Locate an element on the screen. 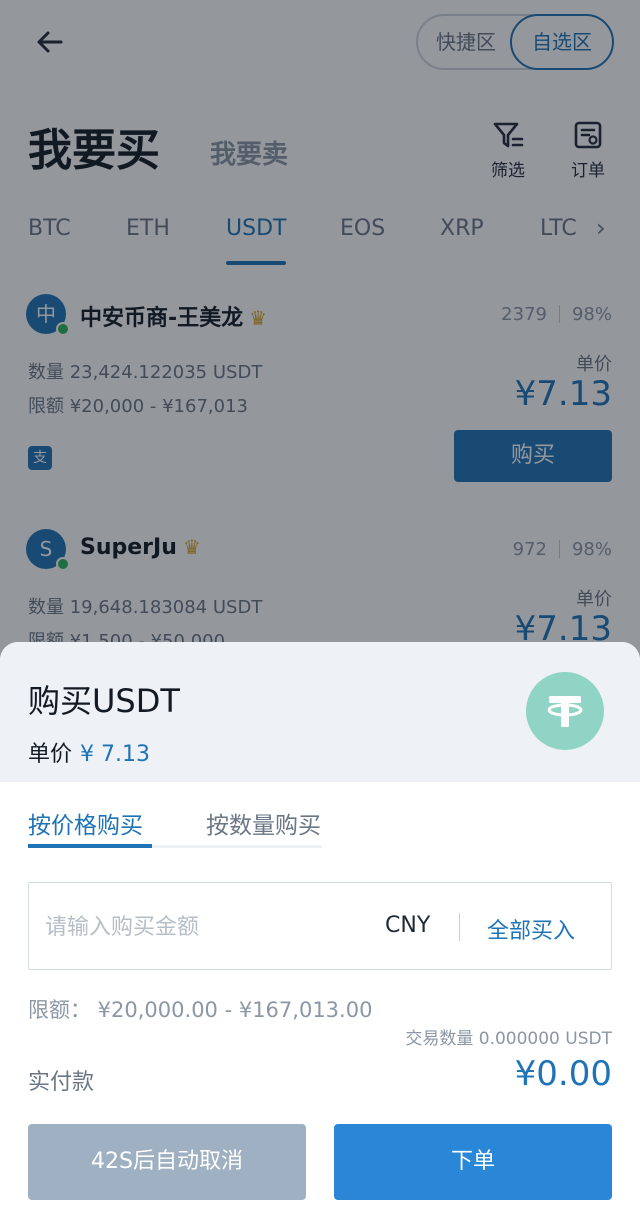 Image resolution: width=640 pixels, height=1227 pixels. sheet-header: 购买USDT 单价 ¥ 7.13 is located at coordinates (320, 712).